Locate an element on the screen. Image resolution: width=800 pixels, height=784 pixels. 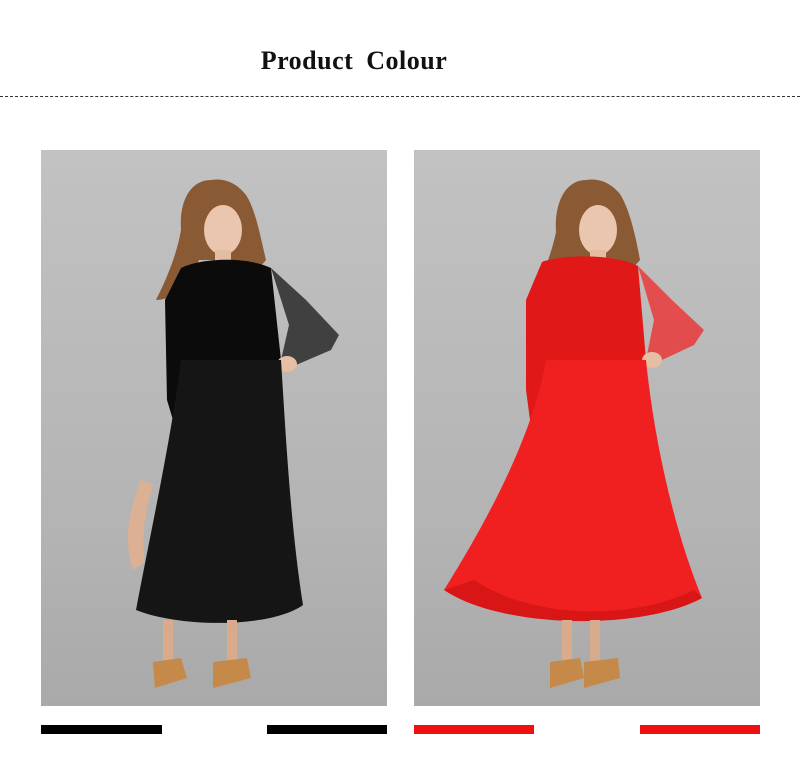
page-title: Product Colour is located at coordinates (354, 60).